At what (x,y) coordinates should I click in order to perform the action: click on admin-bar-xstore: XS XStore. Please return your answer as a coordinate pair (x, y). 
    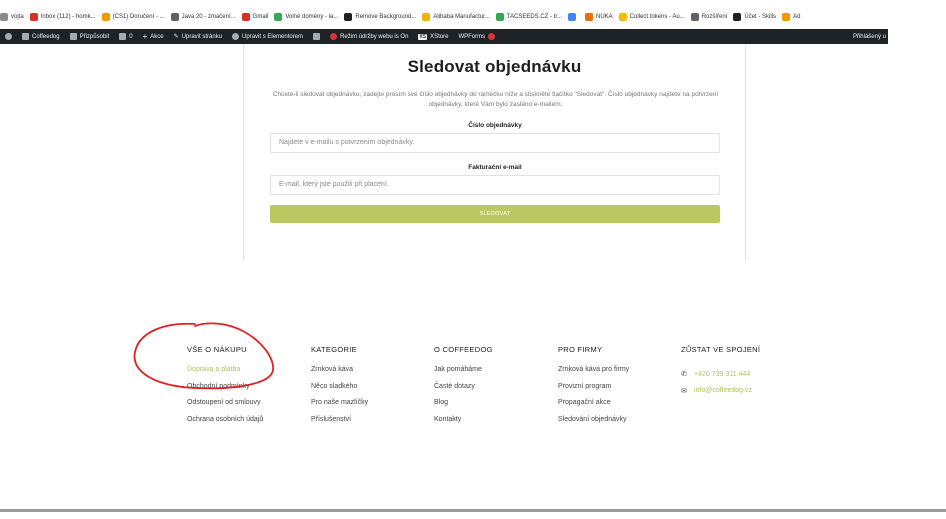
    Looking at the image, I should click on (433, 36).